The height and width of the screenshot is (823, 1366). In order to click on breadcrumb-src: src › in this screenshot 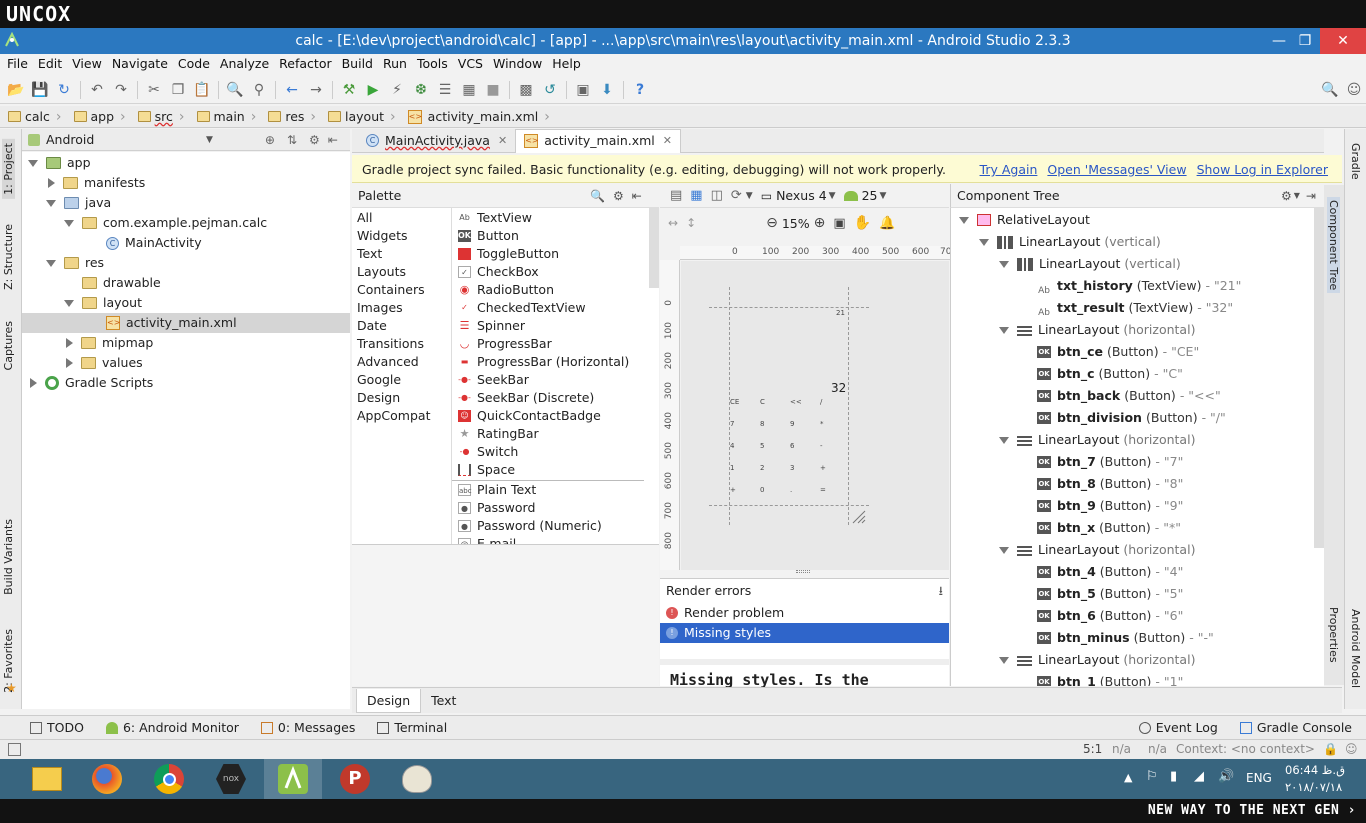, I will do `click(159, 117)`.